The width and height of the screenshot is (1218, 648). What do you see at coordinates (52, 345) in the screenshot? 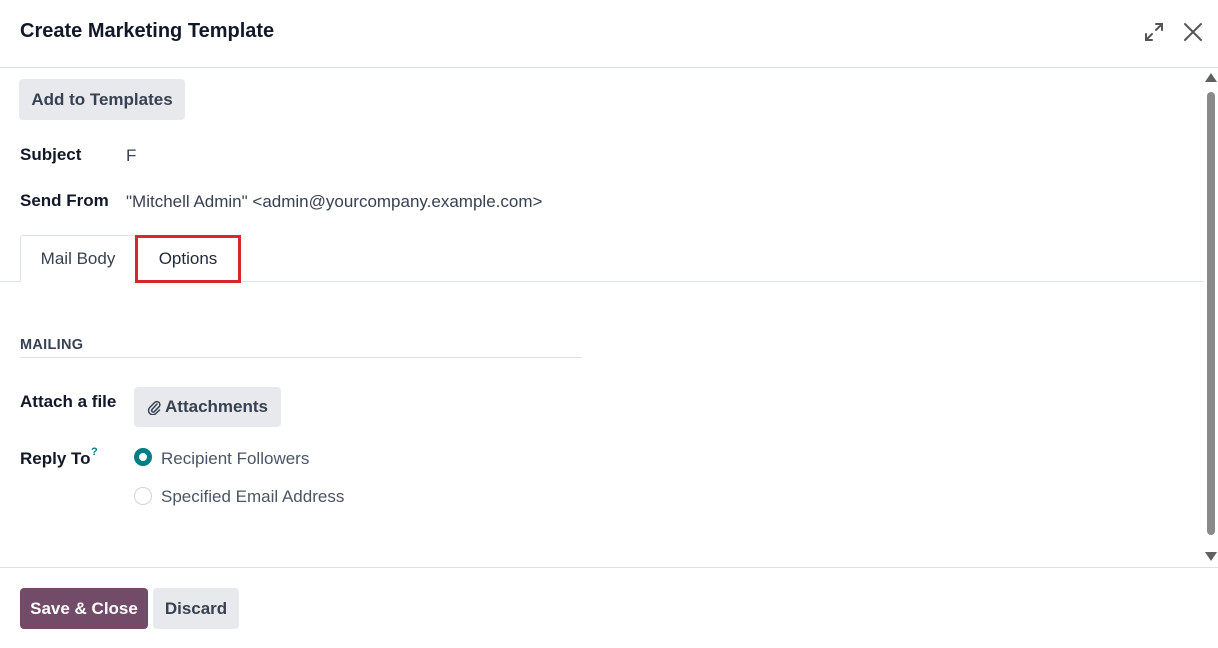
I see `mailing-section-title: MAILING` at bounding box center [52, 345].